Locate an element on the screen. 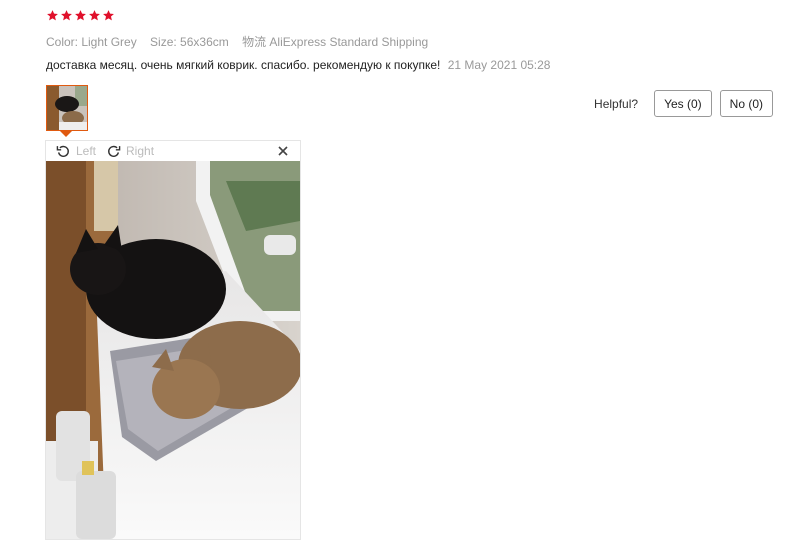  rotate-right-button: Right is located at coordinates (130, 151).